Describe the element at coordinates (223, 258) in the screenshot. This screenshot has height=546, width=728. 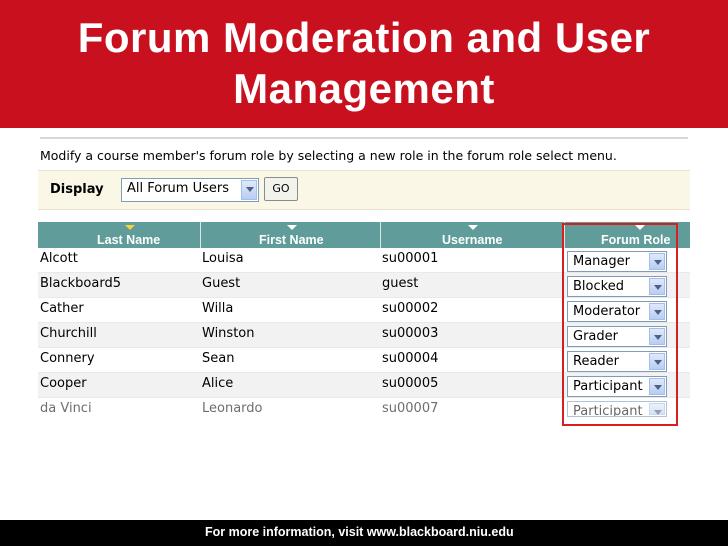
I see `cell-first-name: Louisa` at that location.